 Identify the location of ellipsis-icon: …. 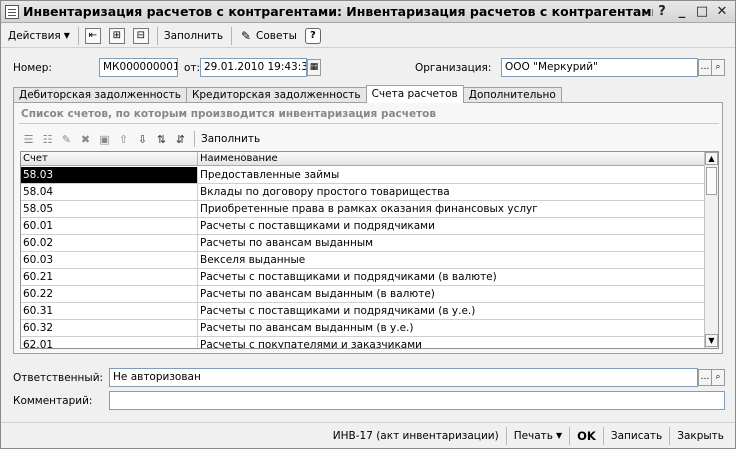
(705, 67).